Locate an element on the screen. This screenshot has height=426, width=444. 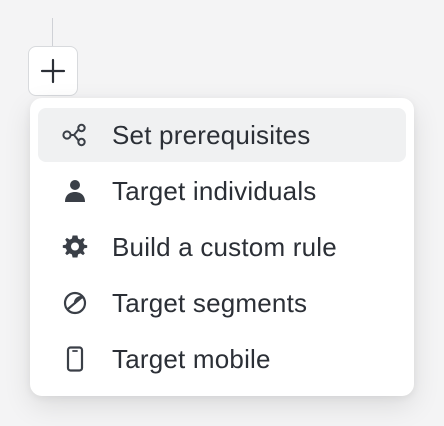
segments-icon is located at coordinates (75, 303).